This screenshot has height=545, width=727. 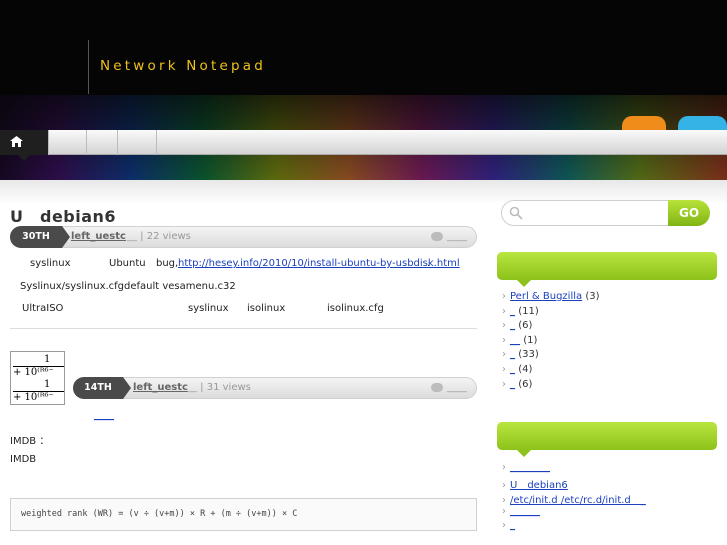 What do you see at coordinates (102, 388) in the screenshot?
I see `post-date-badge: 14TH` at bounding box center [102, 388].